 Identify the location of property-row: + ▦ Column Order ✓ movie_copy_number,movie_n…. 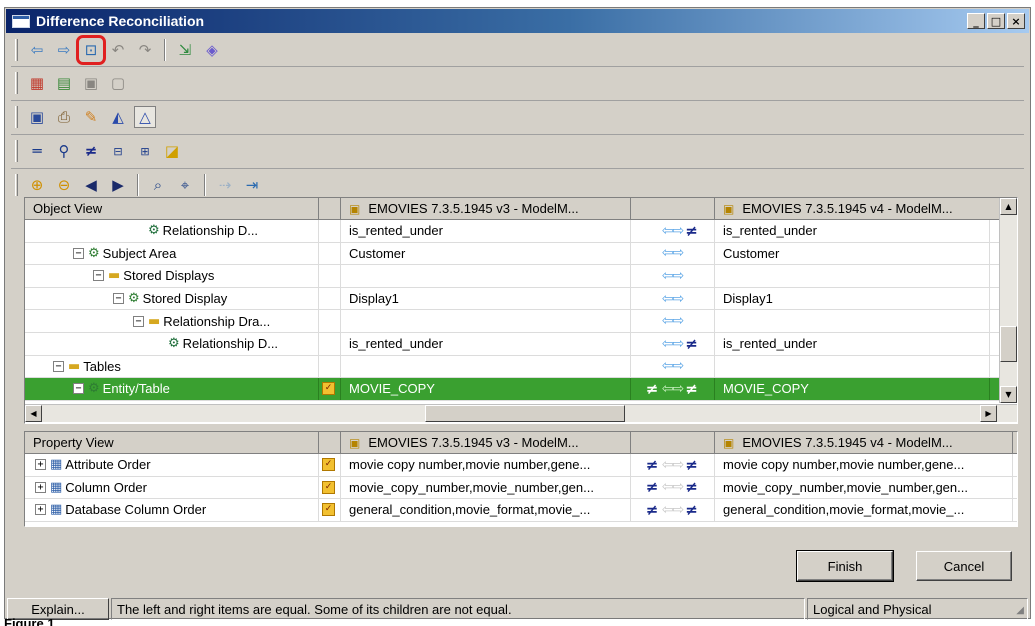
(521, 488).